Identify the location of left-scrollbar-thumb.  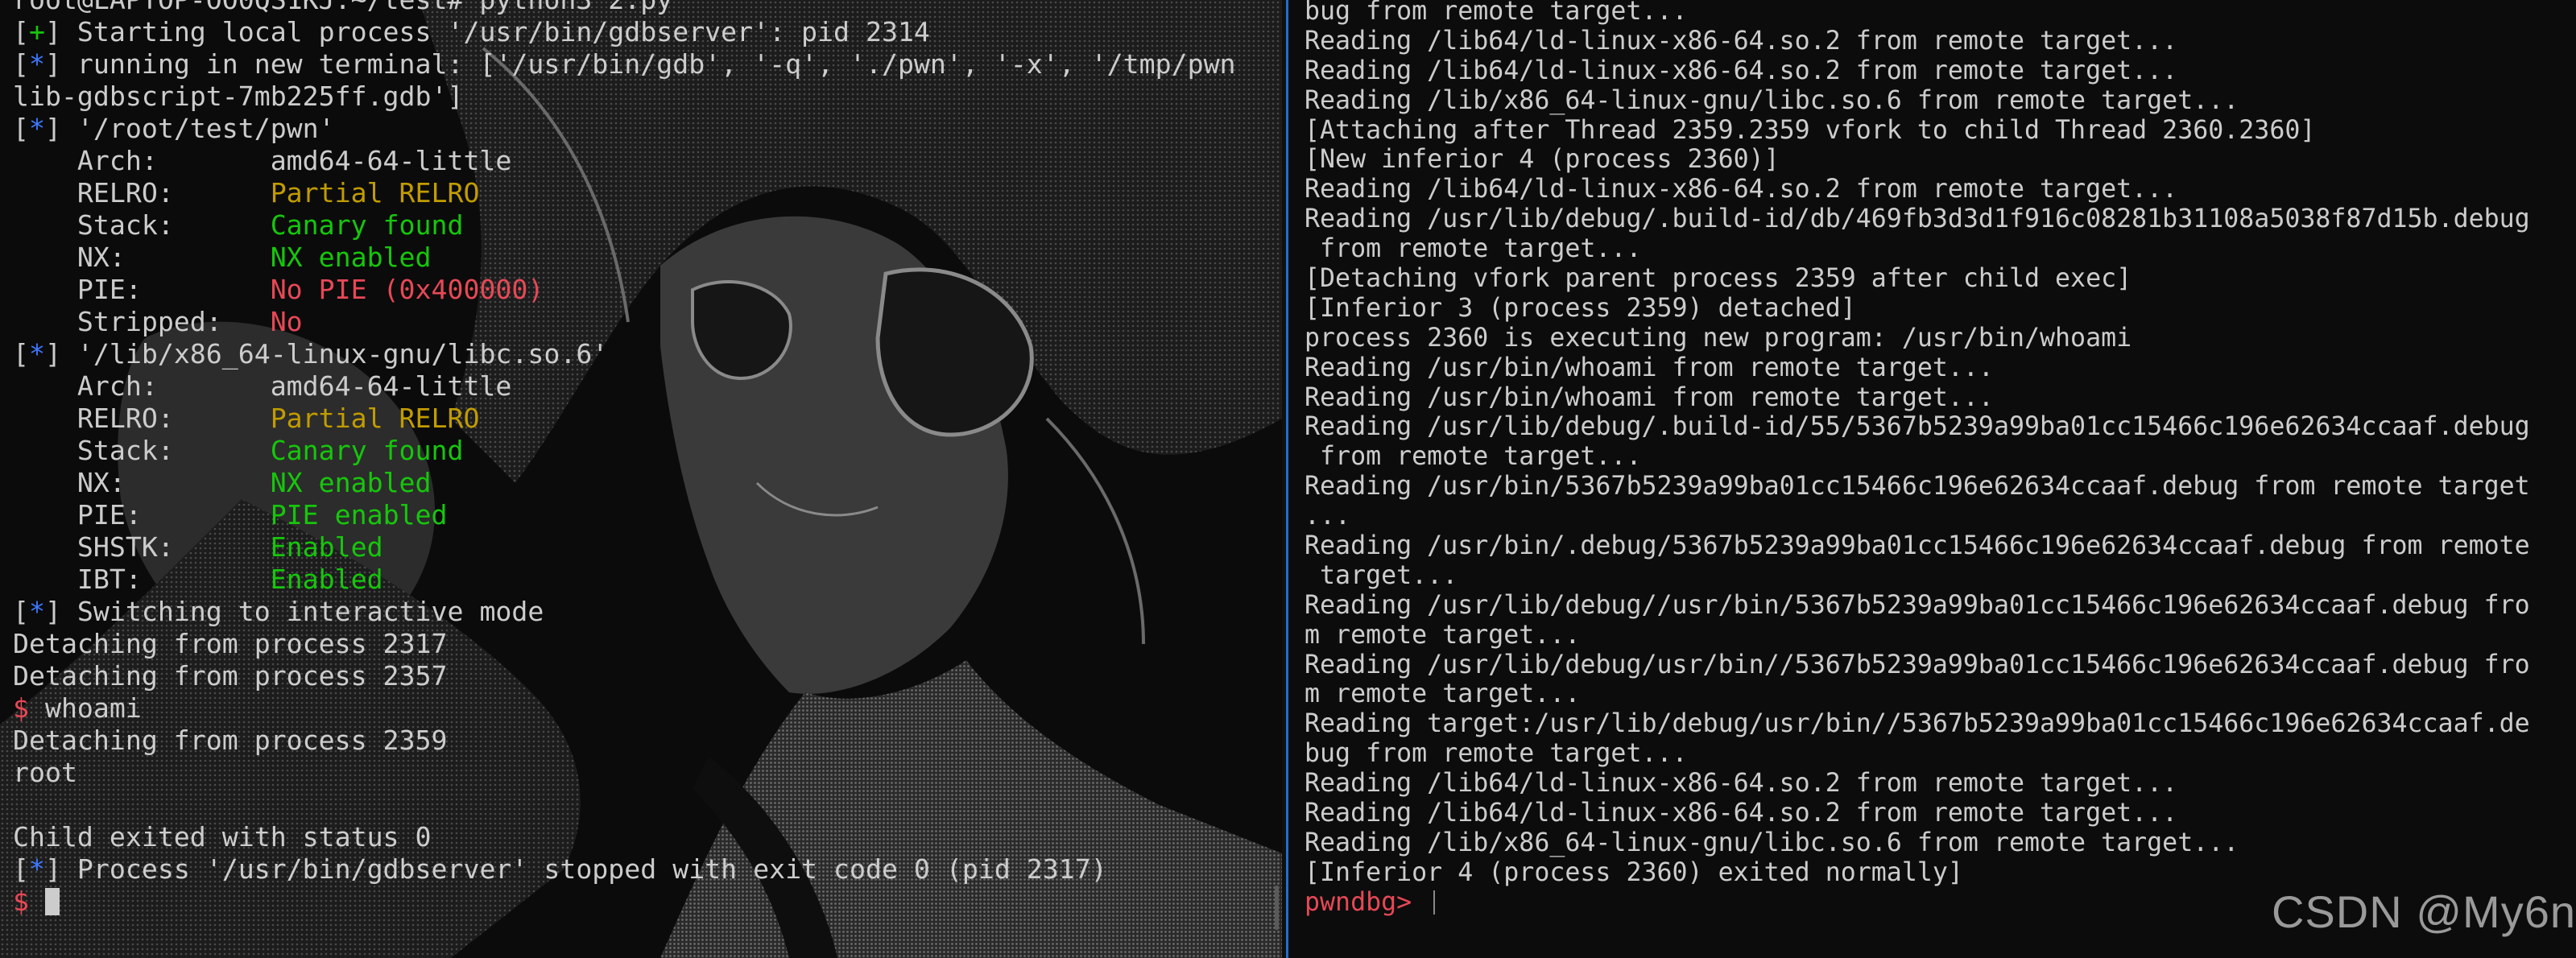
(1277, 908).